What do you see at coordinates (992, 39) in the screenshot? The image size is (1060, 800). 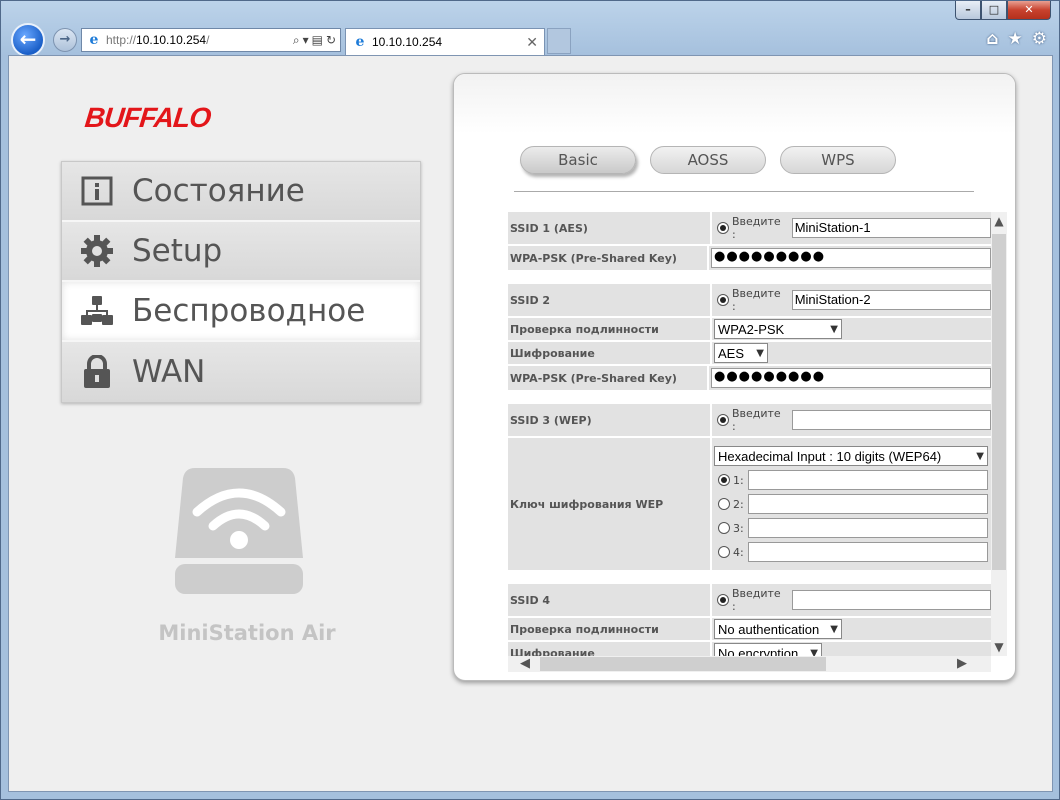 I see `home-icon: ⌂` at bounding box center [992, 39].